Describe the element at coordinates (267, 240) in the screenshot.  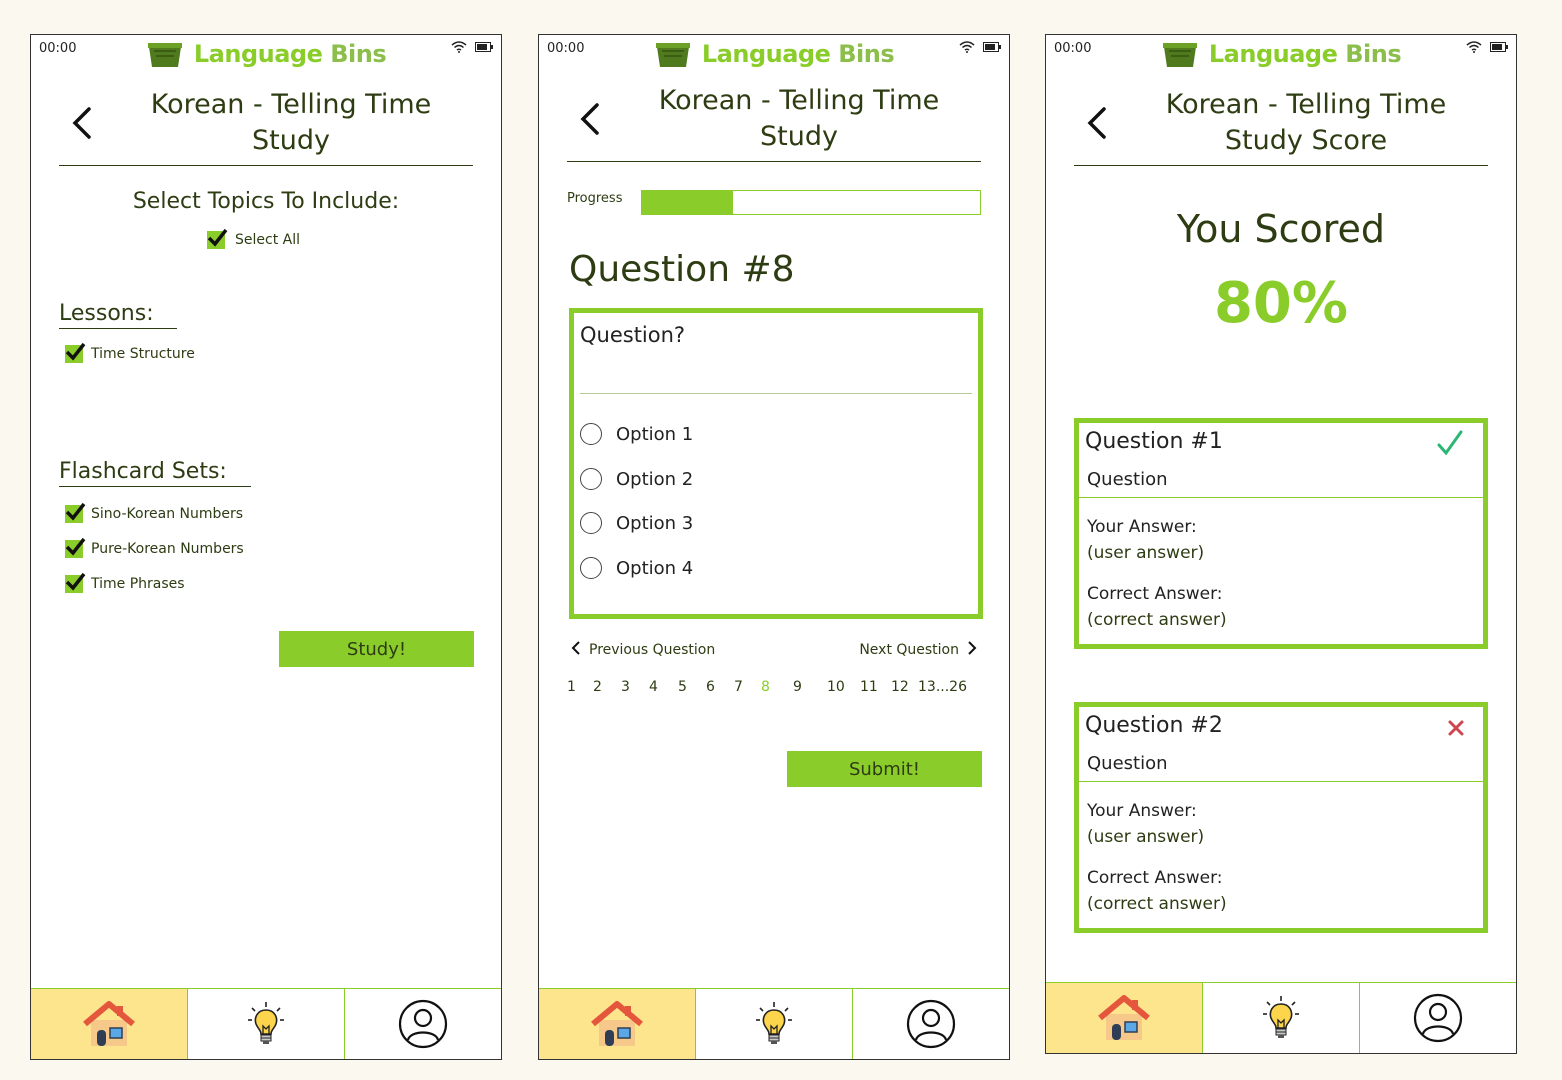
I see `select-all-label: Select All` at that location.